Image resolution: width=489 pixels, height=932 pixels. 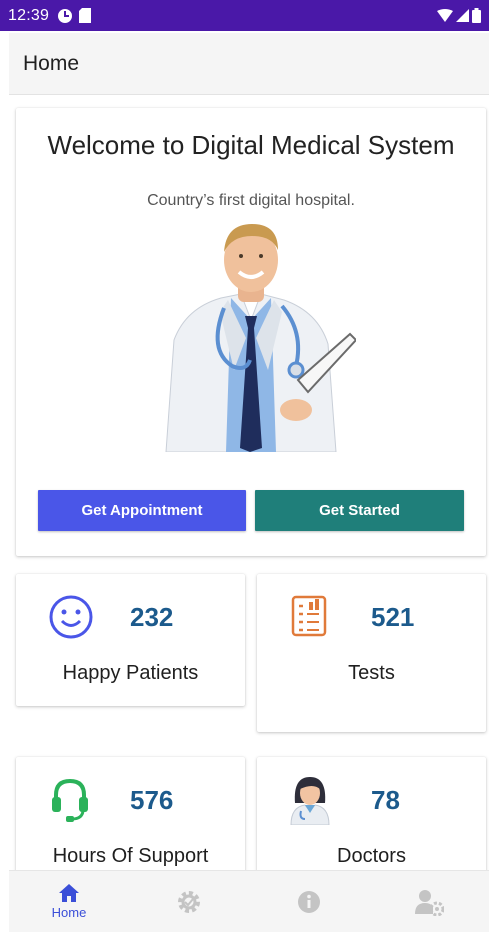 I want to click on status-bar: 12:39, so click(x=244, y=15).